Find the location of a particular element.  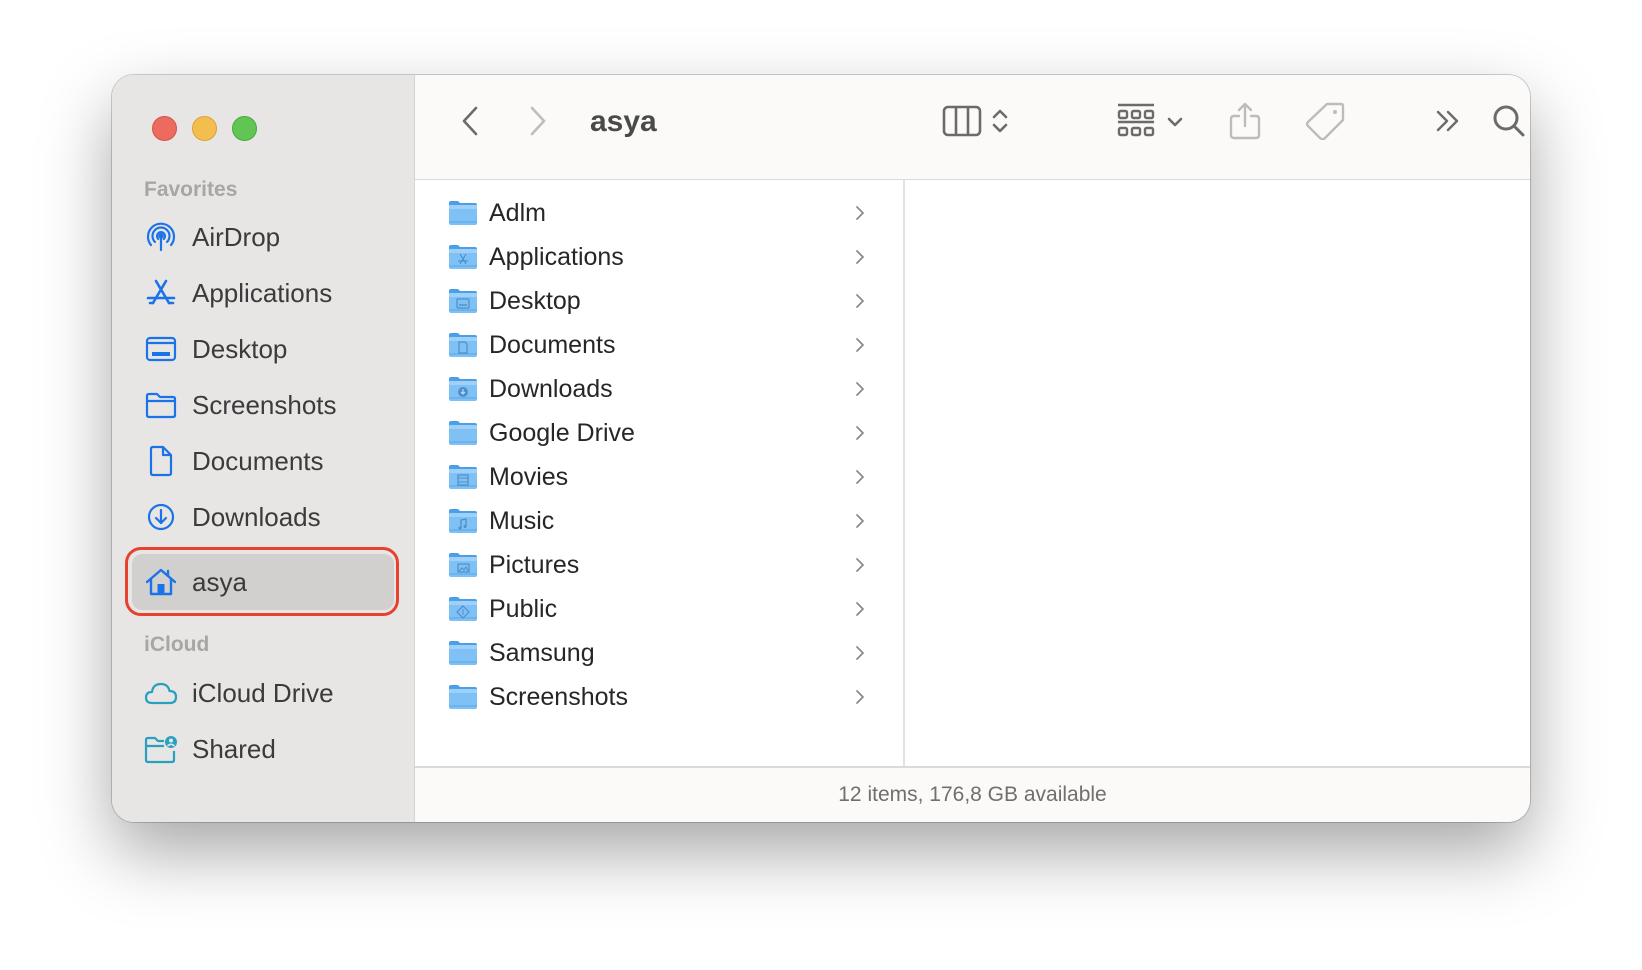

sidebar-item-label: Downloads is located at coordinates (256, 516).